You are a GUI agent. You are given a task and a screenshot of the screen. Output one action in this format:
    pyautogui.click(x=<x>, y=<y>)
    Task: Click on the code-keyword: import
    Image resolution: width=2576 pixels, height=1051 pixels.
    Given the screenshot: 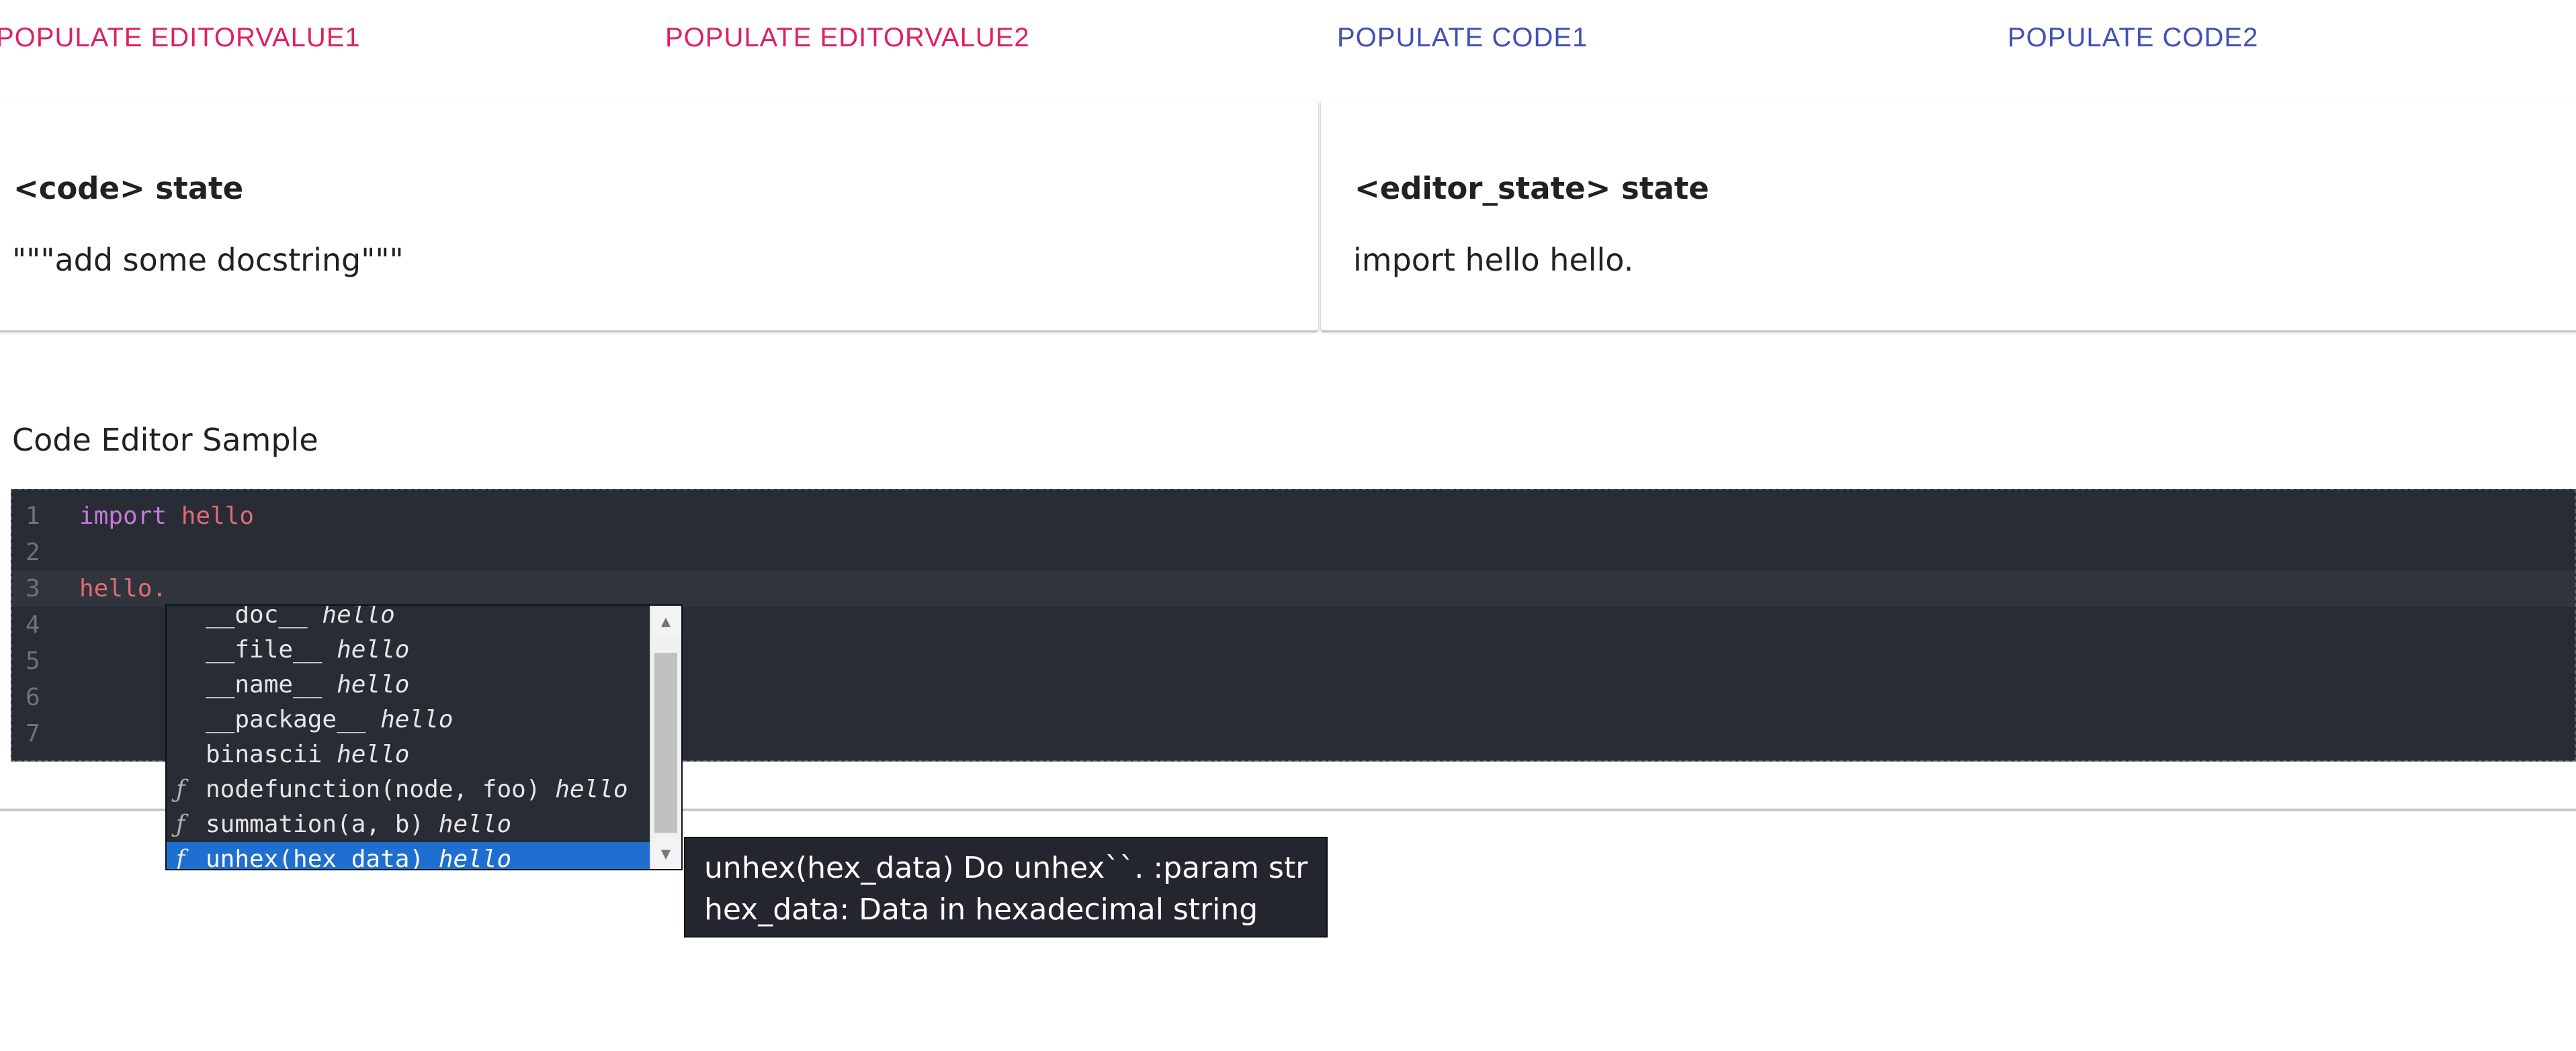 What is the action you would take?
    pyautogui.click(x=123, y=516)
    